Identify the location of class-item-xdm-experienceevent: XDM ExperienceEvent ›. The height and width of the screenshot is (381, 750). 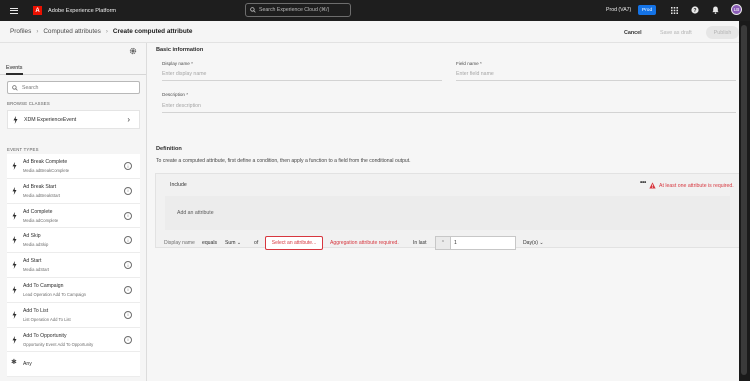
(73, 119).